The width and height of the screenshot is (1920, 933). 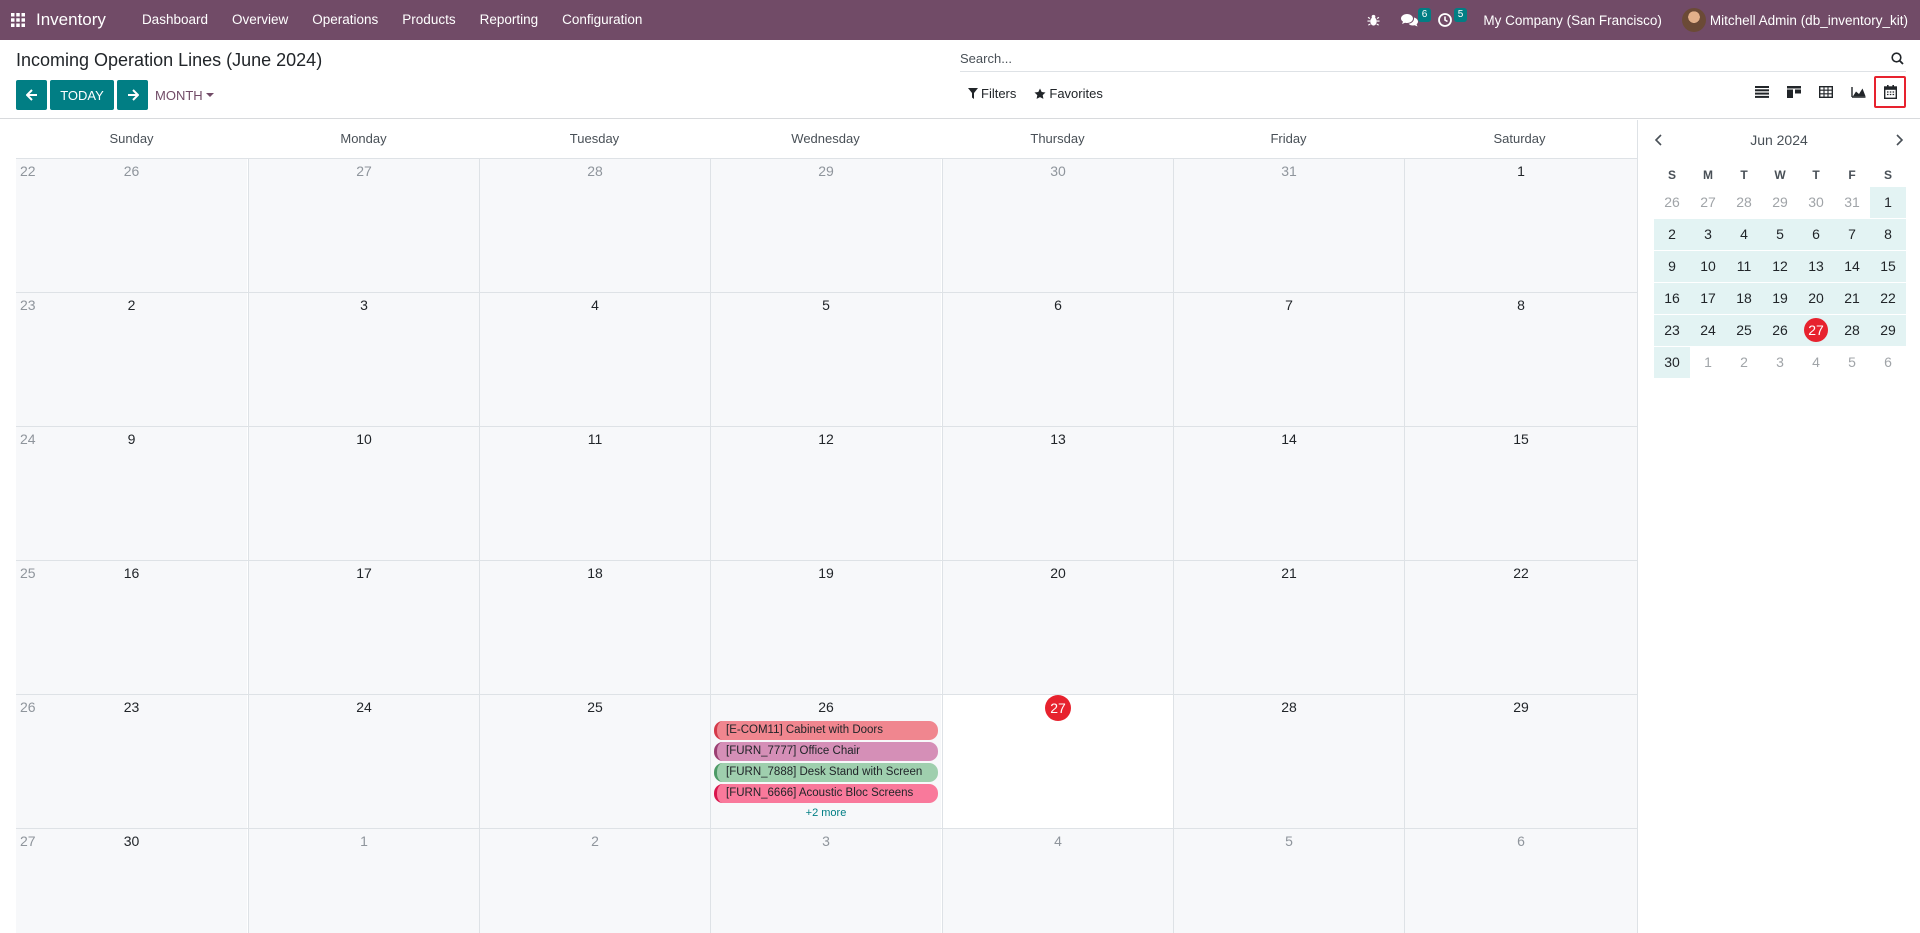 What do you see at coordinates (363, 360) in the screenshot?
I see `calendar-day-cell: 3` at bounding box center [363, 360].